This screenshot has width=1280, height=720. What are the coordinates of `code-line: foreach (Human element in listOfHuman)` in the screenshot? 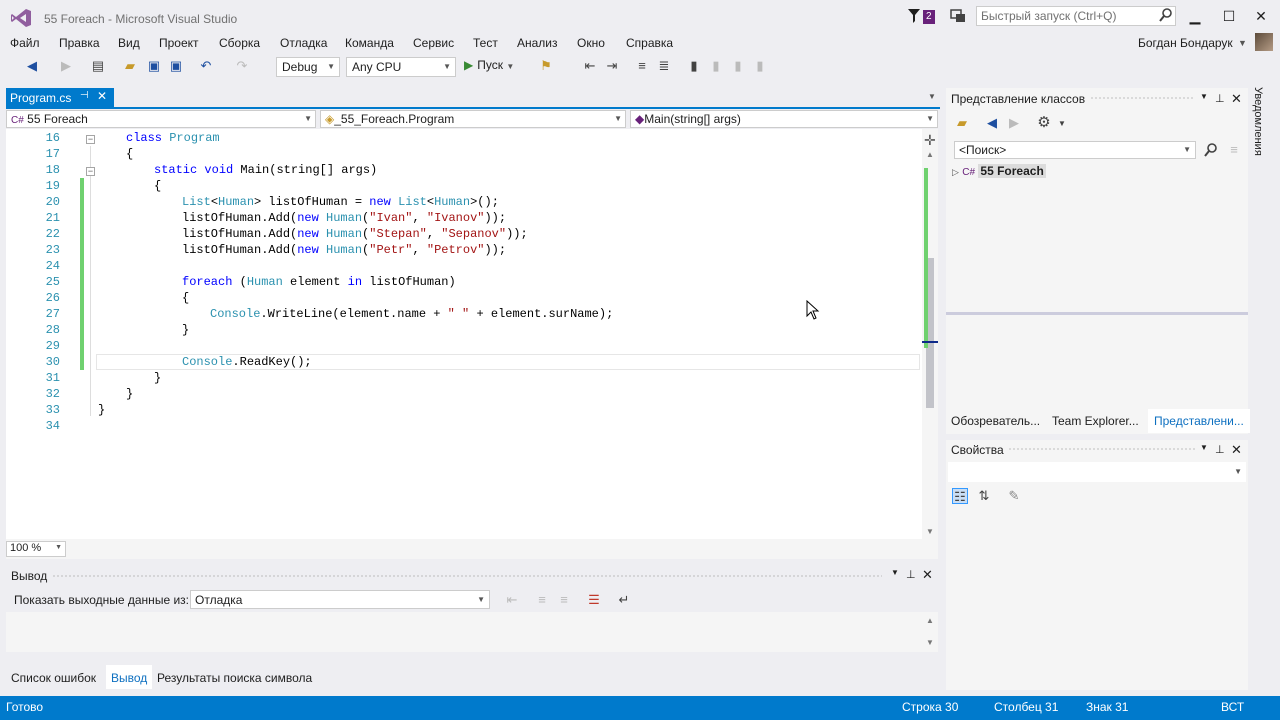 It's located at (319, 282).